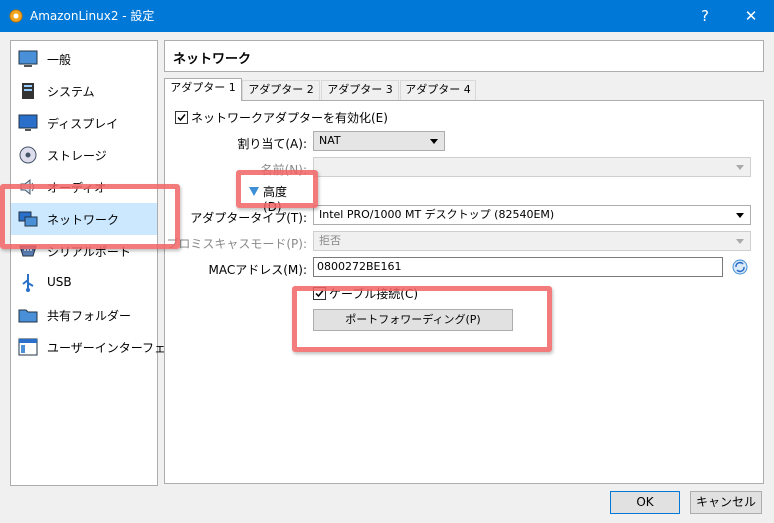 The height and width of the screenshot is (523, 774). Describe the element at coordinates (740, 267) in the screenshot. I see `refresh-mac-icon` at that location.